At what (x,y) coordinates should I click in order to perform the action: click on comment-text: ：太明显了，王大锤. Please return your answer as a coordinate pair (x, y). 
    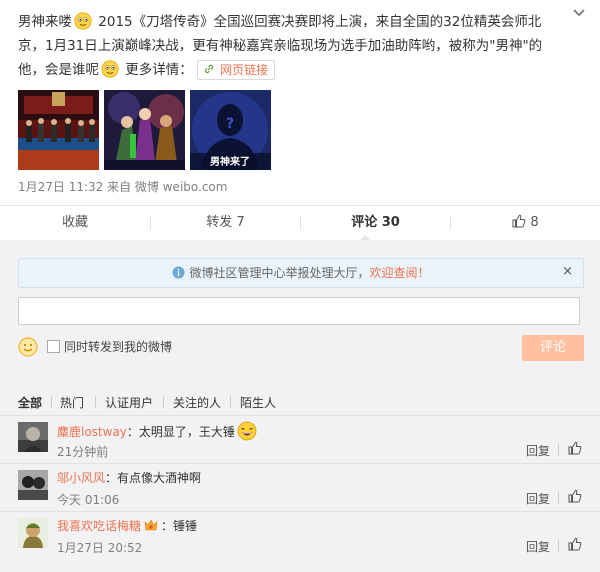
    Looking at the image, I should click on (180, 432).